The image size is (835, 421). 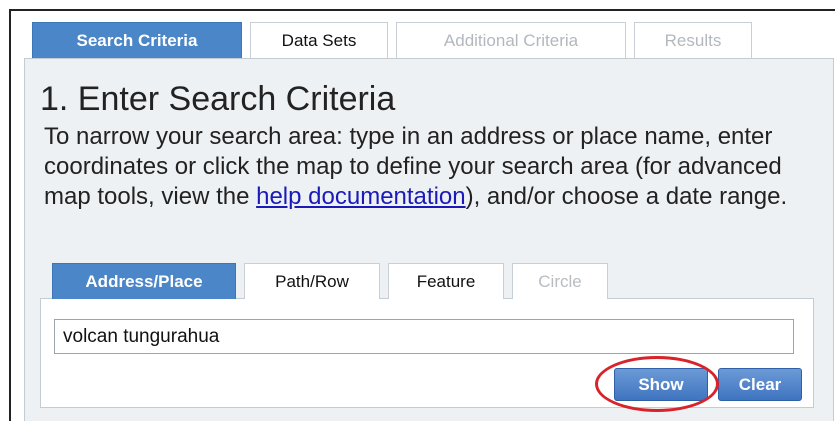 I want to click on address-search-input, so click(x=424, y=336).